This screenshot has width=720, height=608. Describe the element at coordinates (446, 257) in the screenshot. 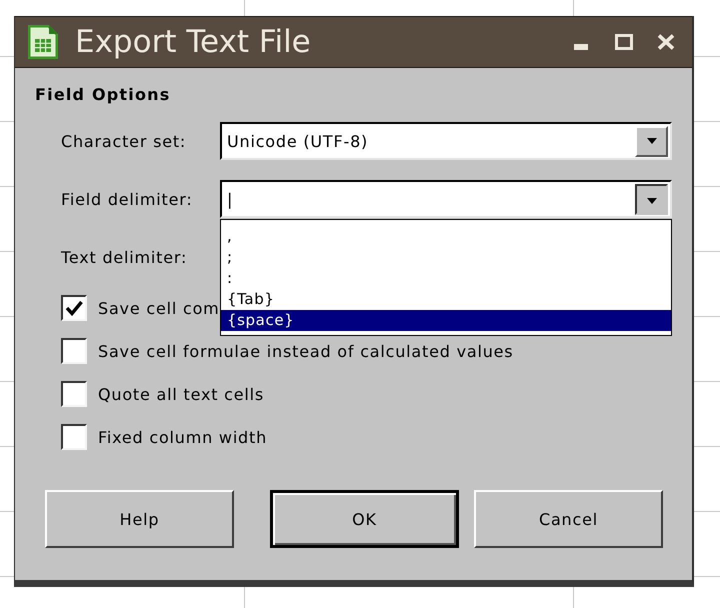

I see `dropdown-option: ;` at that location.